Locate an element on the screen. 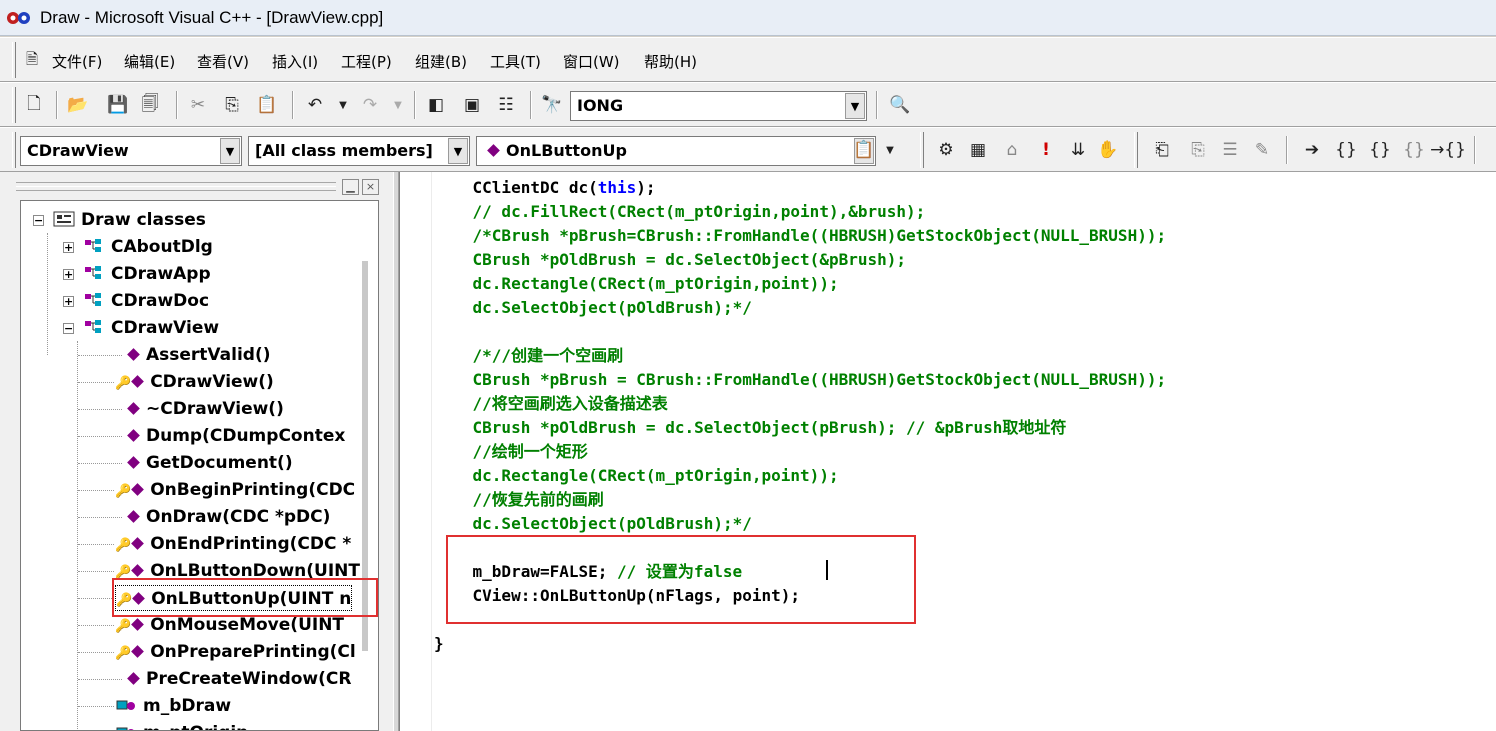 This screenshot has height=731, width=1496. copy-icon: ⎘ is located at coordinates (232, 105).